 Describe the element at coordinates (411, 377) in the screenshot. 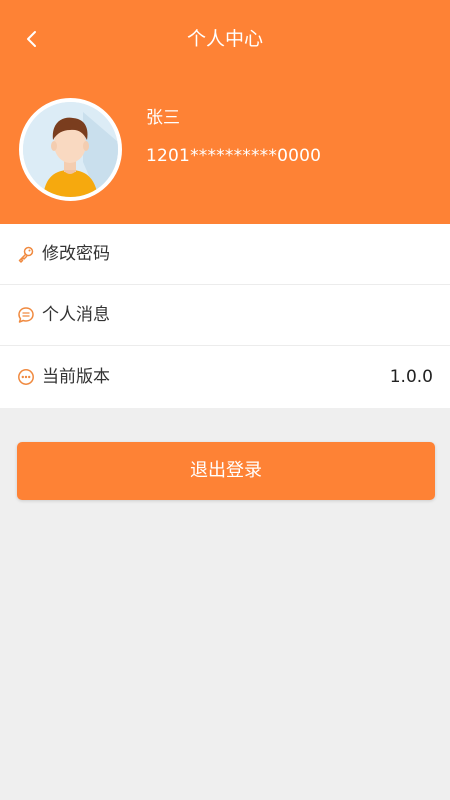

I see `version-value: 1.0.0` at that location.